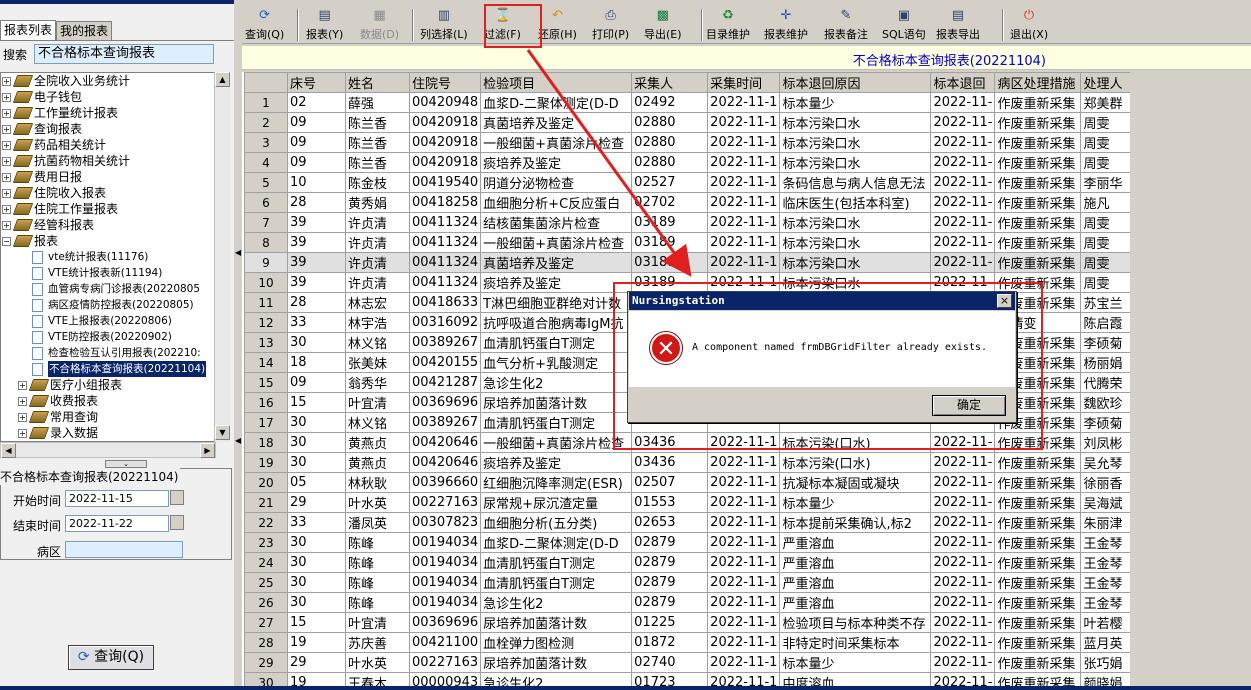  What do you see at coordinates (969, 405) in the screenshot?
I see `ok-button: 确定` at bounding box center [969, 405].